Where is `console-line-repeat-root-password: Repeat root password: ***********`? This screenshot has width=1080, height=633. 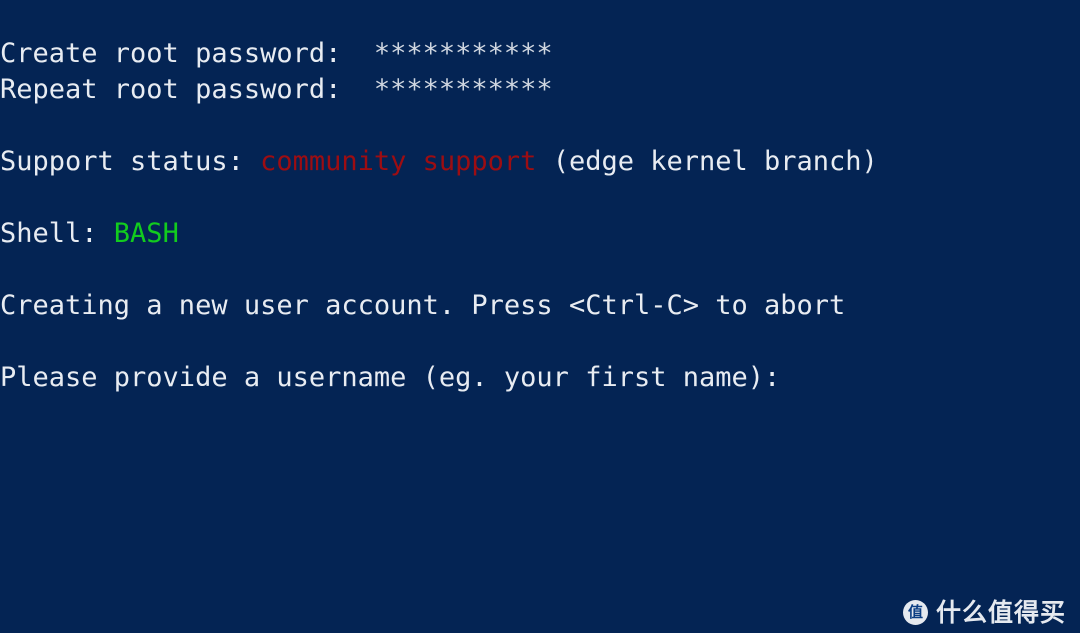 console-line-repeat-root-password: Repeat root password: *********** is located at coordinates (540, 90).